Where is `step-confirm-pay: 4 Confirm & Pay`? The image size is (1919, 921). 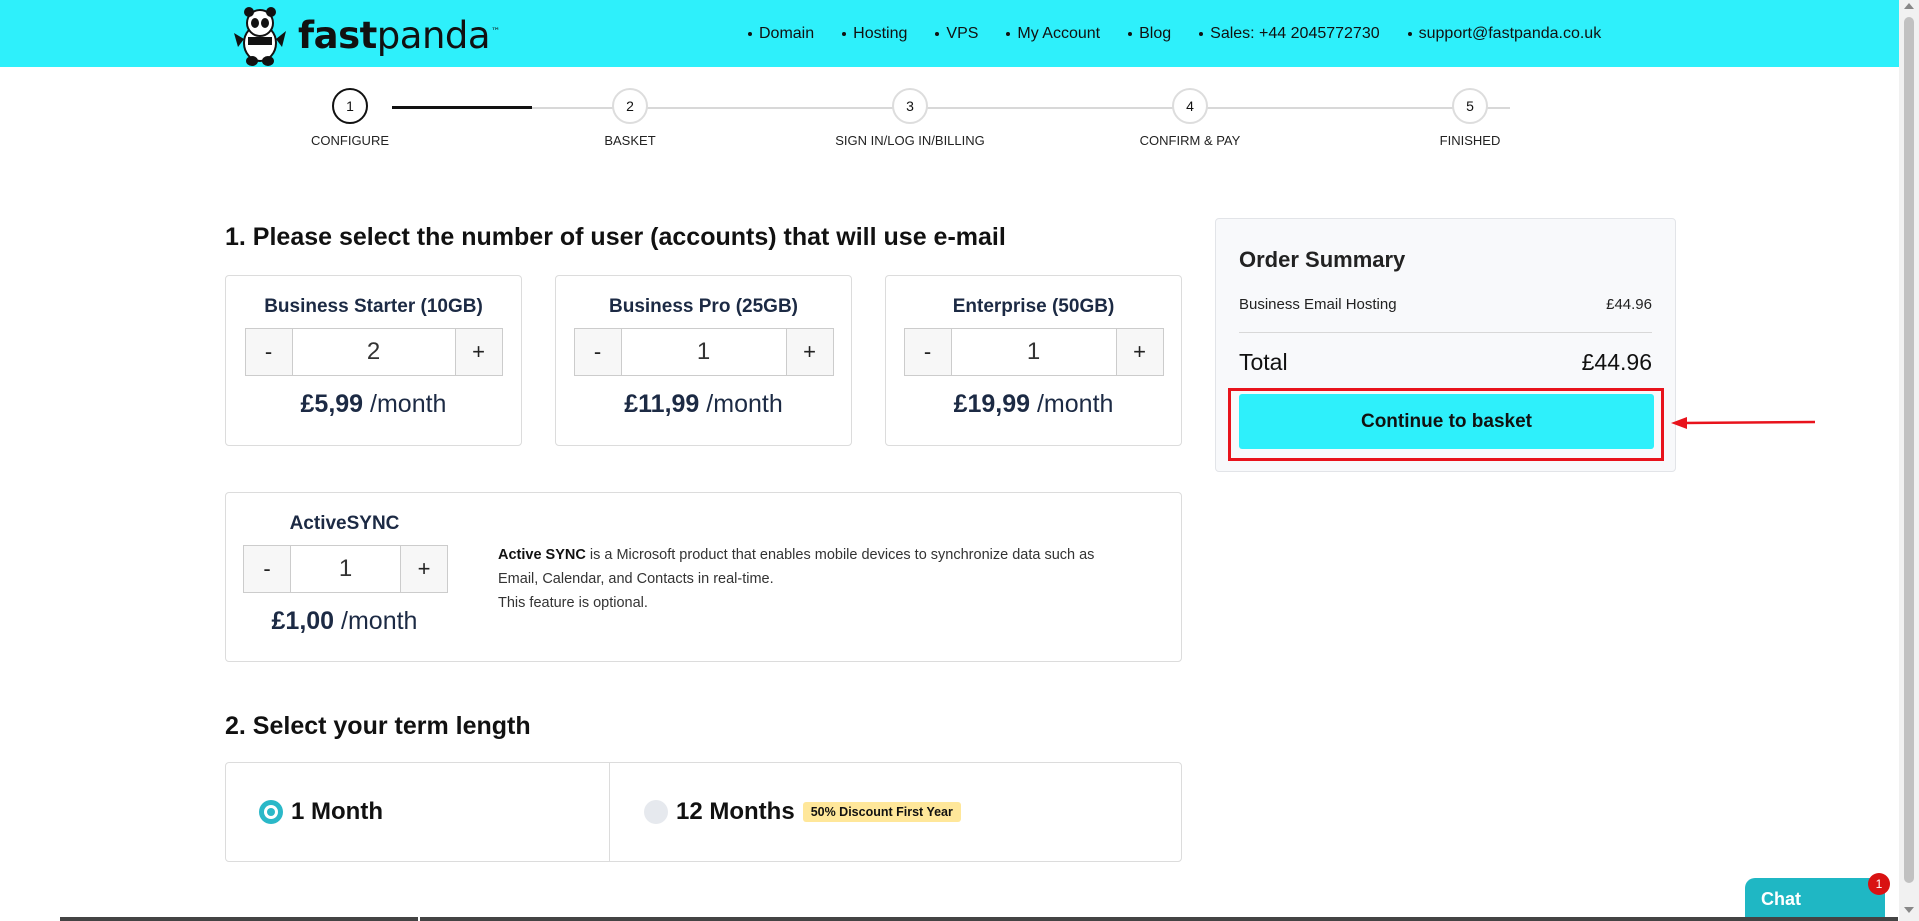 step-confirm-pay: 4 Confirm & Pay is located at coordinates (1190, 118).